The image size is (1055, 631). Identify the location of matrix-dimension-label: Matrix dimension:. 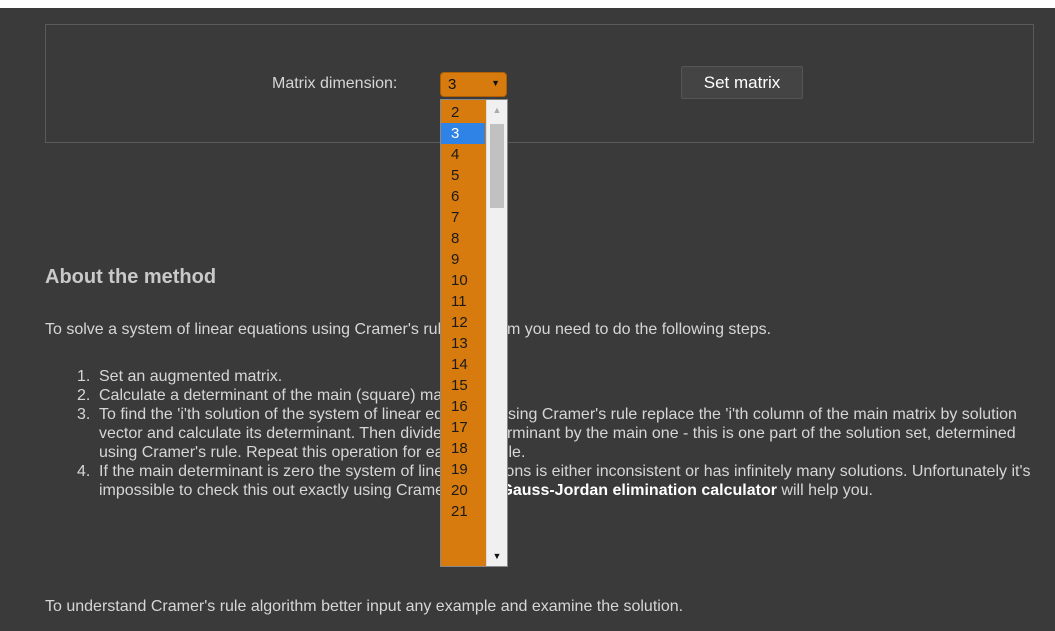
(335, 83).